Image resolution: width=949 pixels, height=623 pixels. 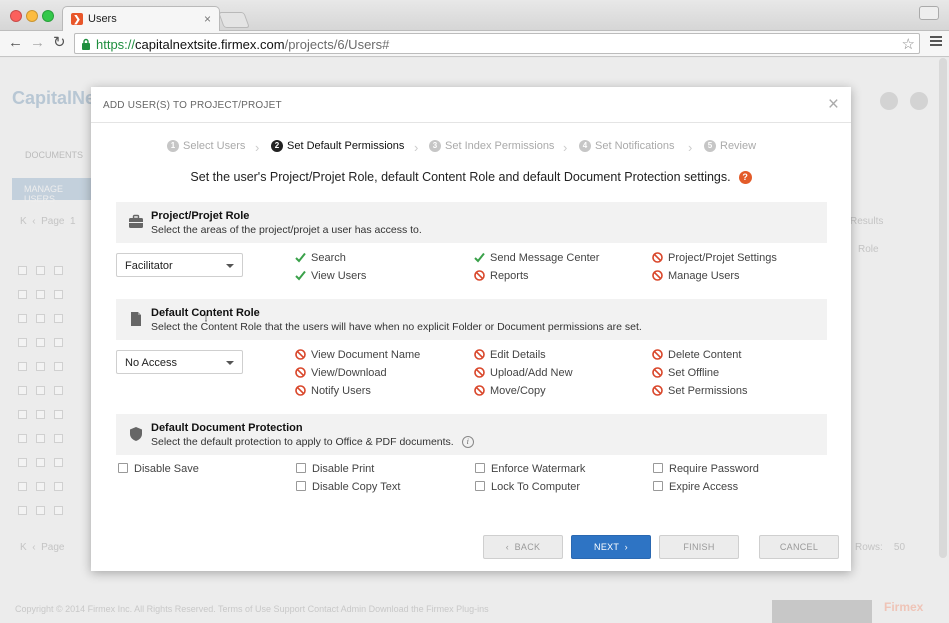 I want to click on modal-title: ADD USER(S) TO PROJECT/PROJET, so click(x=192, y=105).